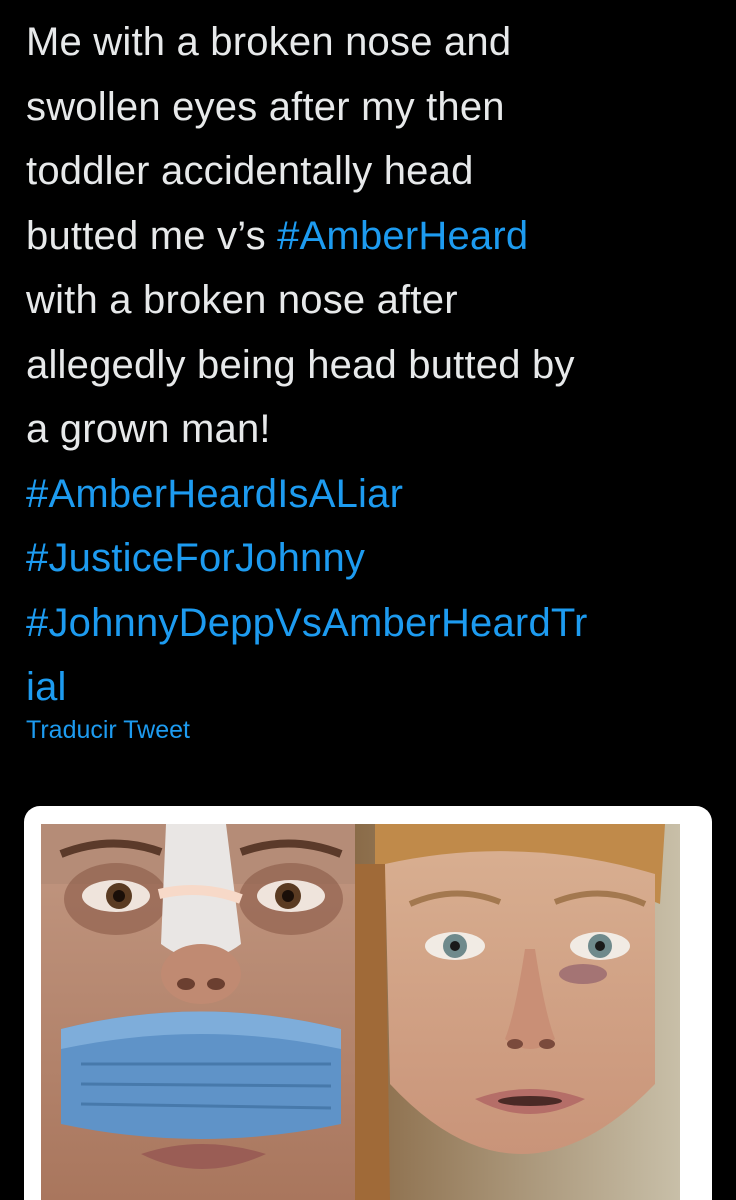 The height and width of the screenshot is (1200, 736). I want to click on tweet-text-line: allegedly being head butted by, so click(376, 365).